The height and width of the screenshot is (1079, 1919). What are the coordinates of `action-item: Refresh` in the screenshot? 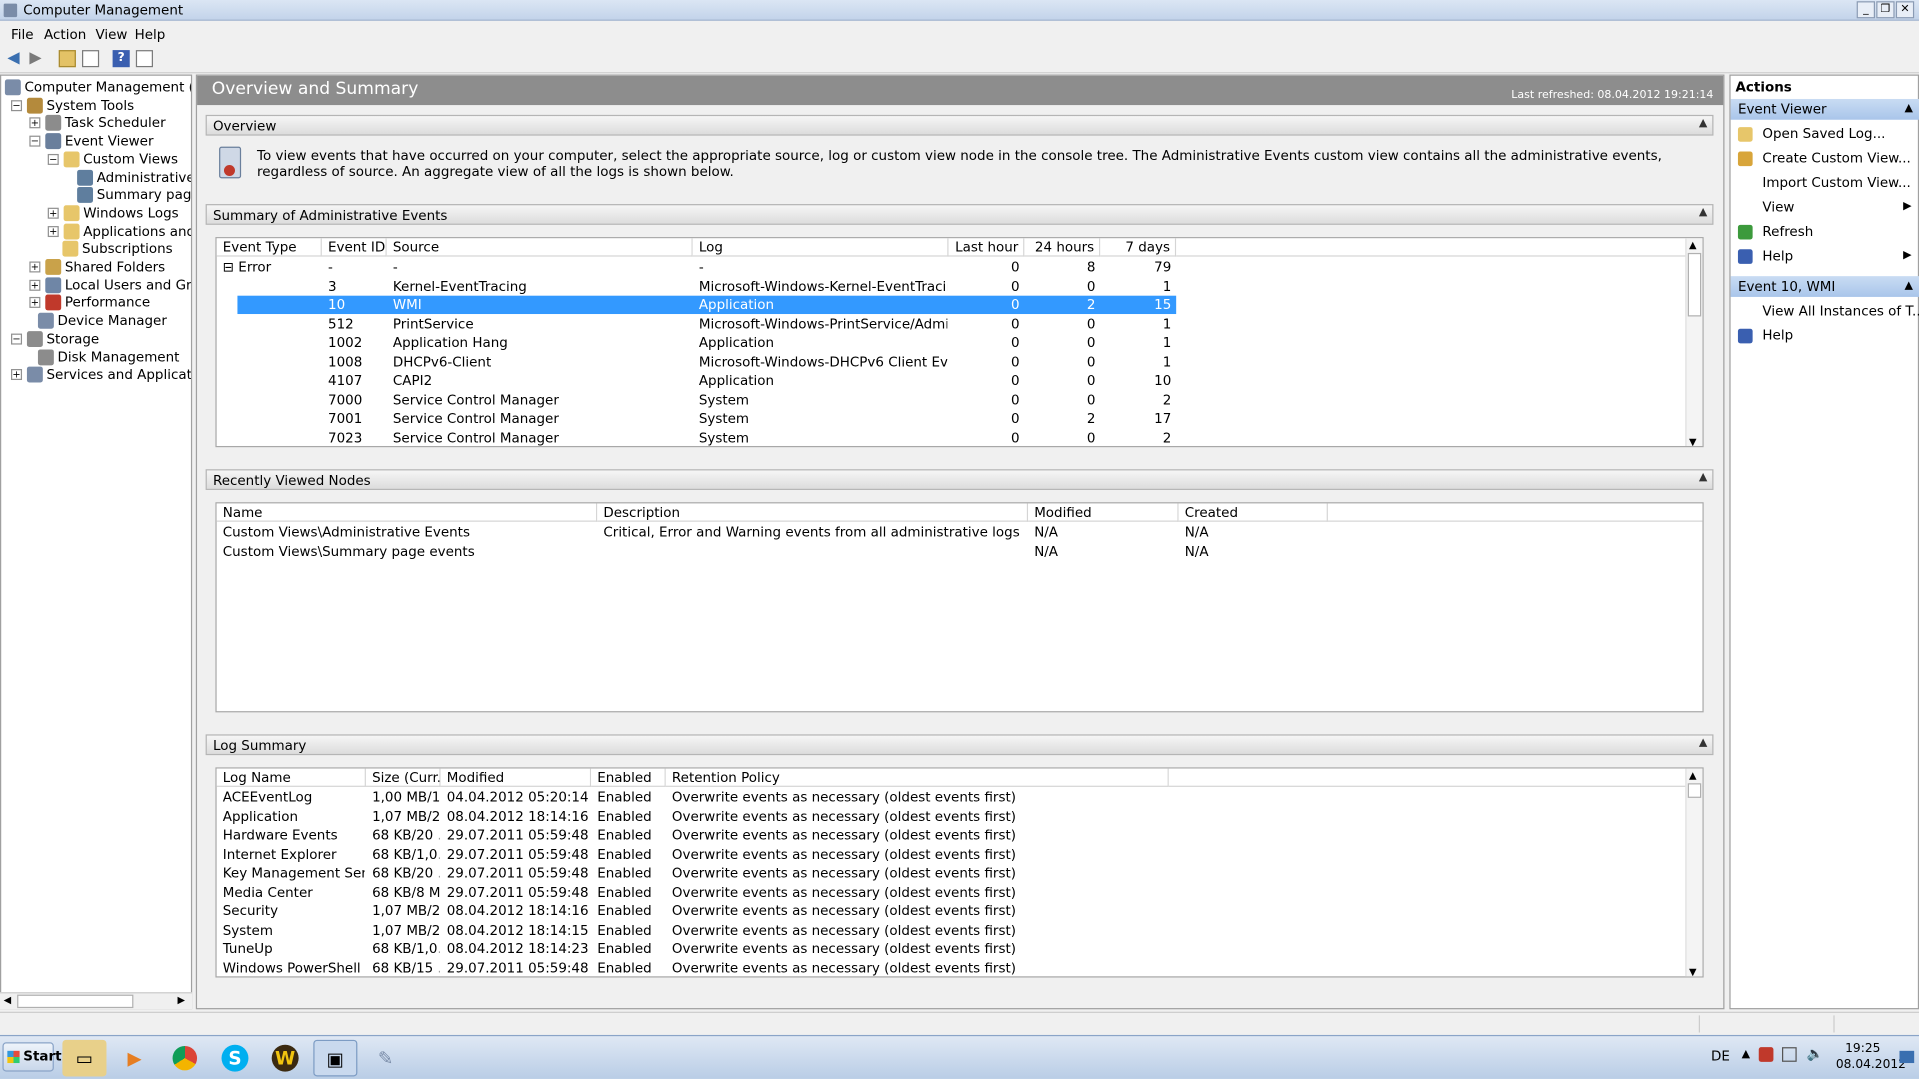 It's located at (1787, 231).